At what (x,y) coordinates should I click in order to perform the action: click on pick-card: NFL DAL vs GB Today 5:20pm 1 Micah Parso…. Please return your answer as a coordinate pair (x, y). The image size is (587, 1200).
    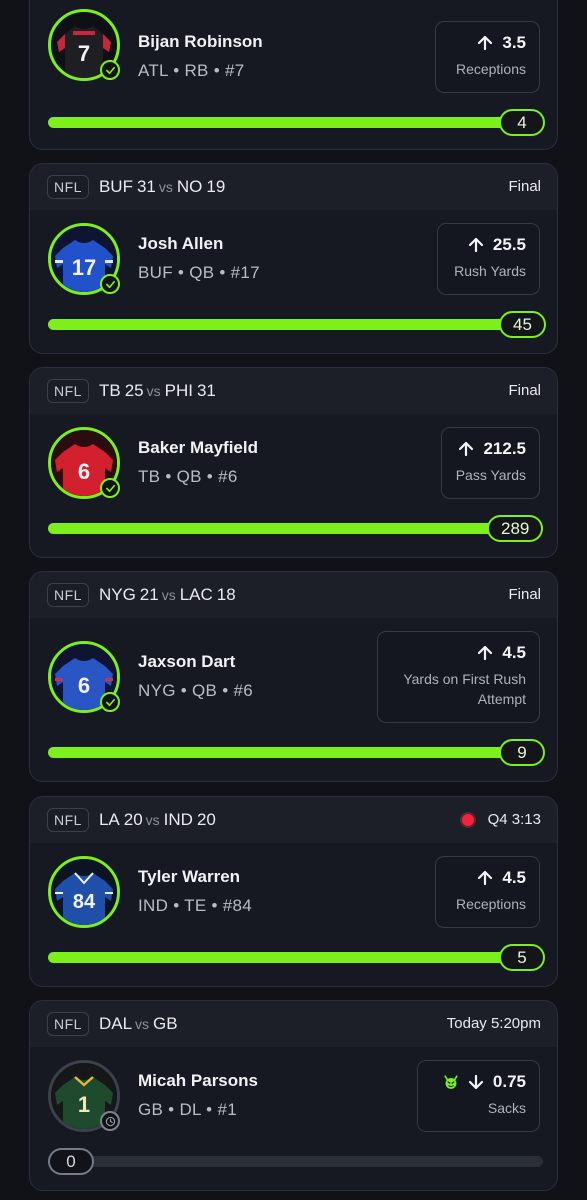
    Looking at the image, I should click on (293, 1095).